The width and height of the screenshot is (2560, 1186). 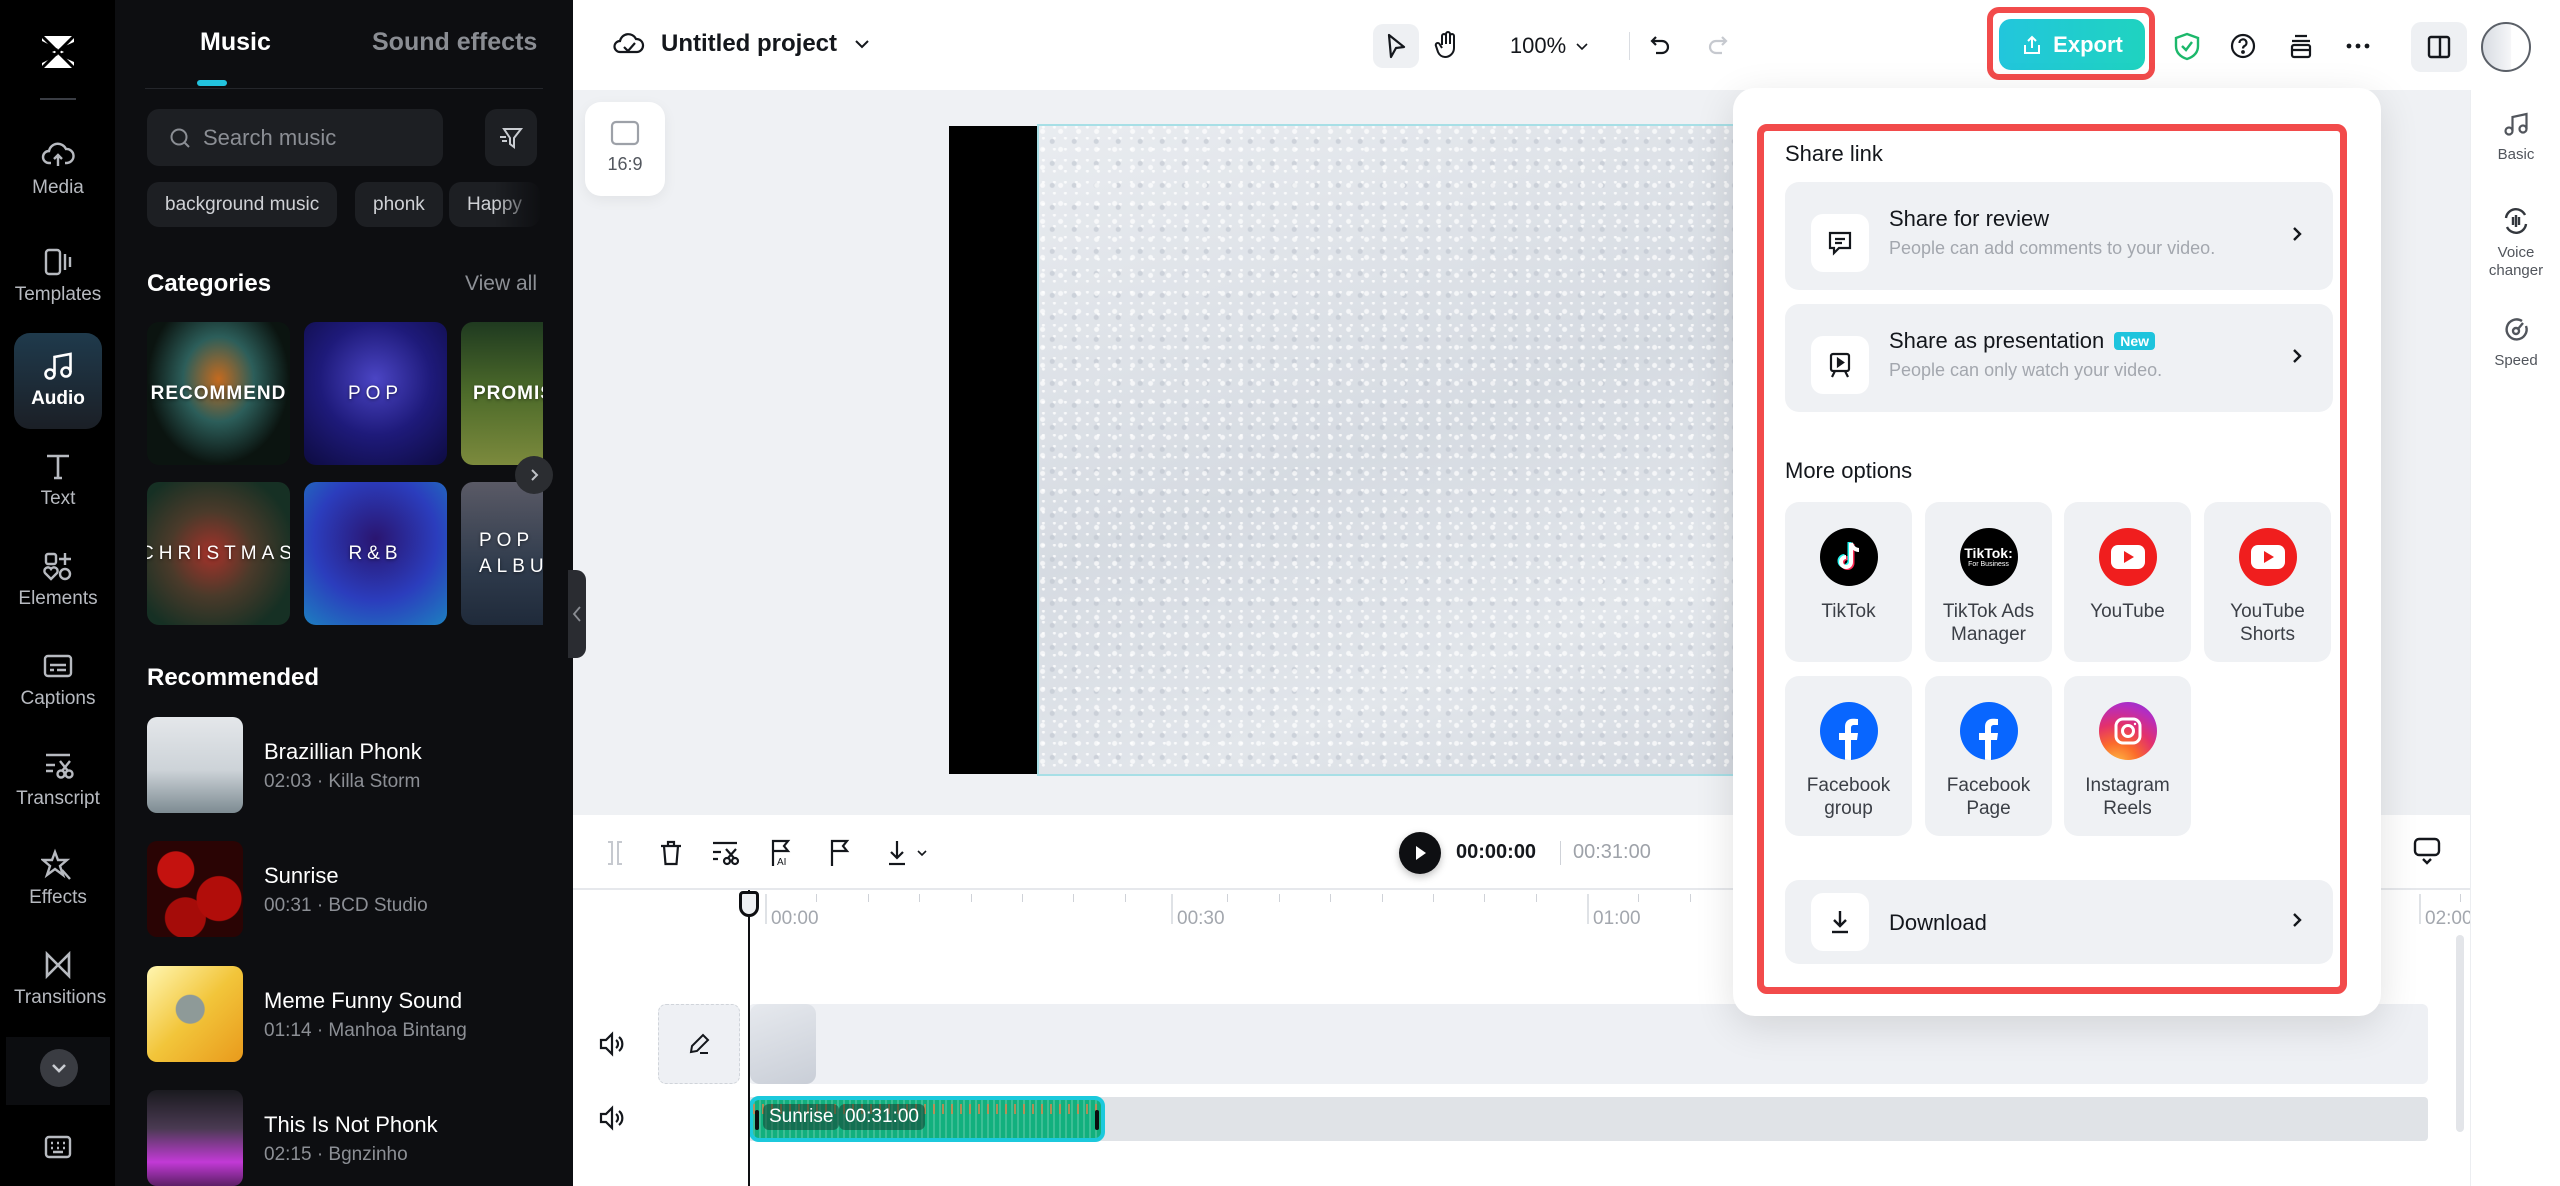 What do you see at coordinates (2267, 582) in the screenshot?
I see `platform-youtube-shorts: YouTube Shorts` at bounding box center [2267, 582].